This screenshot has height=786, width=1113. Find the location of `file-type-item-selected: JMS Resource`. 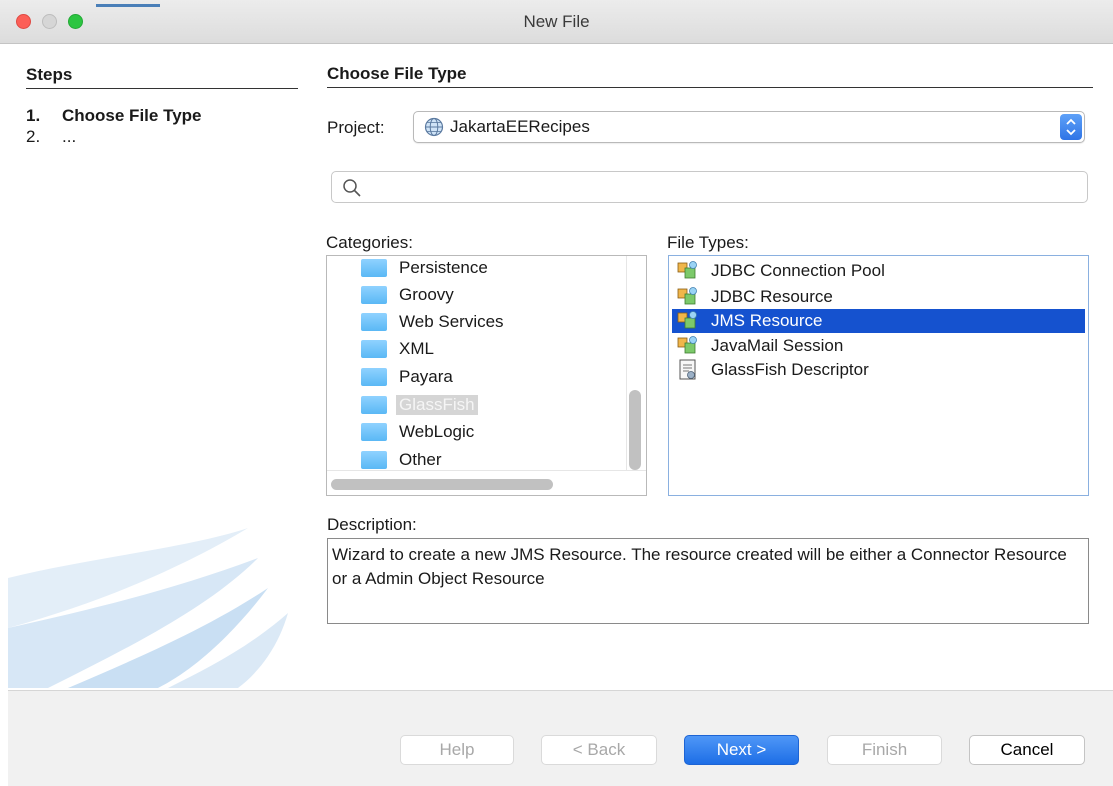

file-type-item-selected: JMS Resource is located at coordinates (878, 321).